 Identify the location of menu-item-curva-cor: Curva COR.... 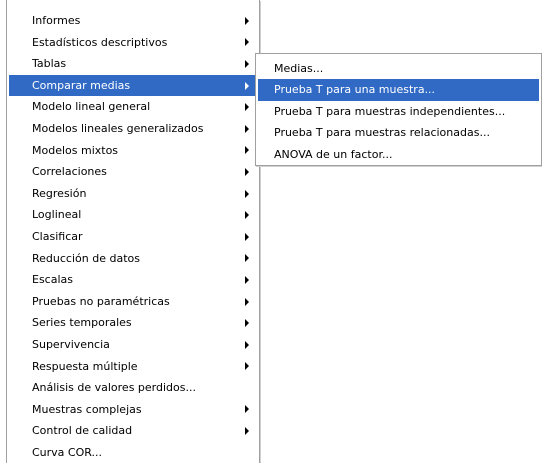
(133, 452).